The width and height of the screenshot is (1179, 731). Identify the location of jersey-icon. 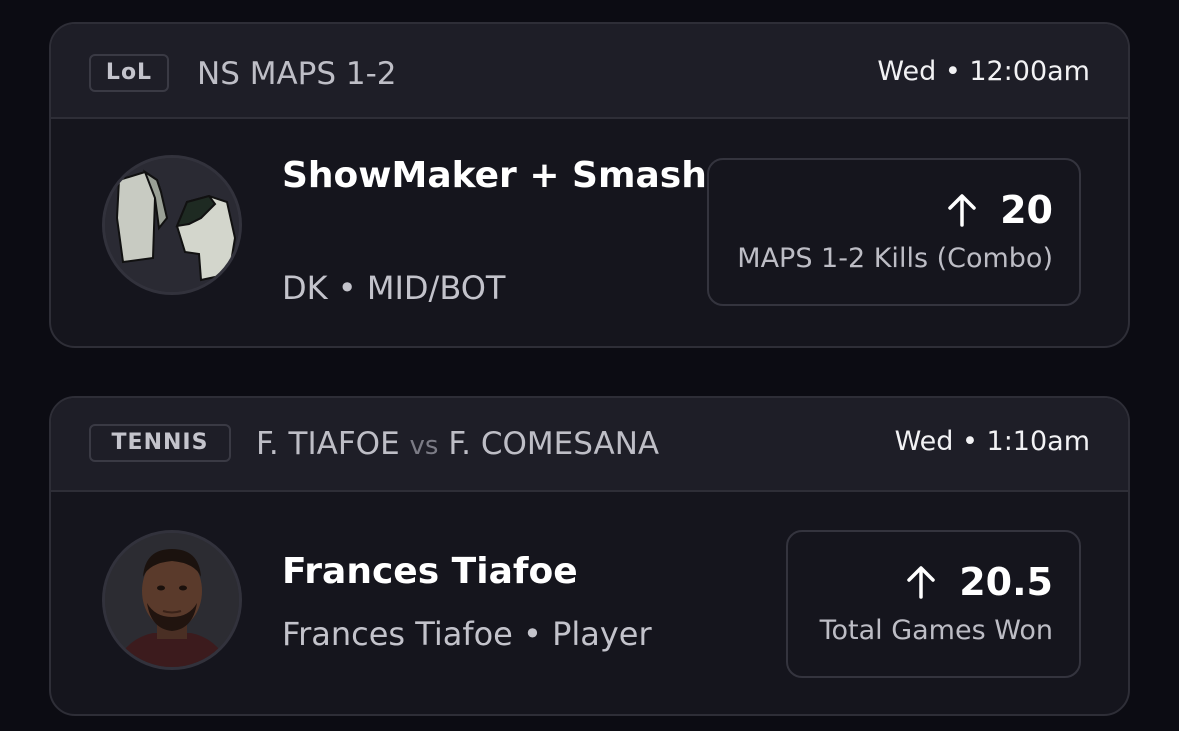
(172, 225).